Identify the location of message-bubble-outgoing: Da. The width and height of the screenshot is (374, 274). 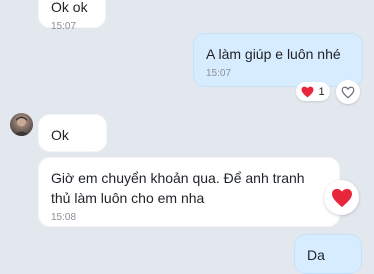
(328, 254).